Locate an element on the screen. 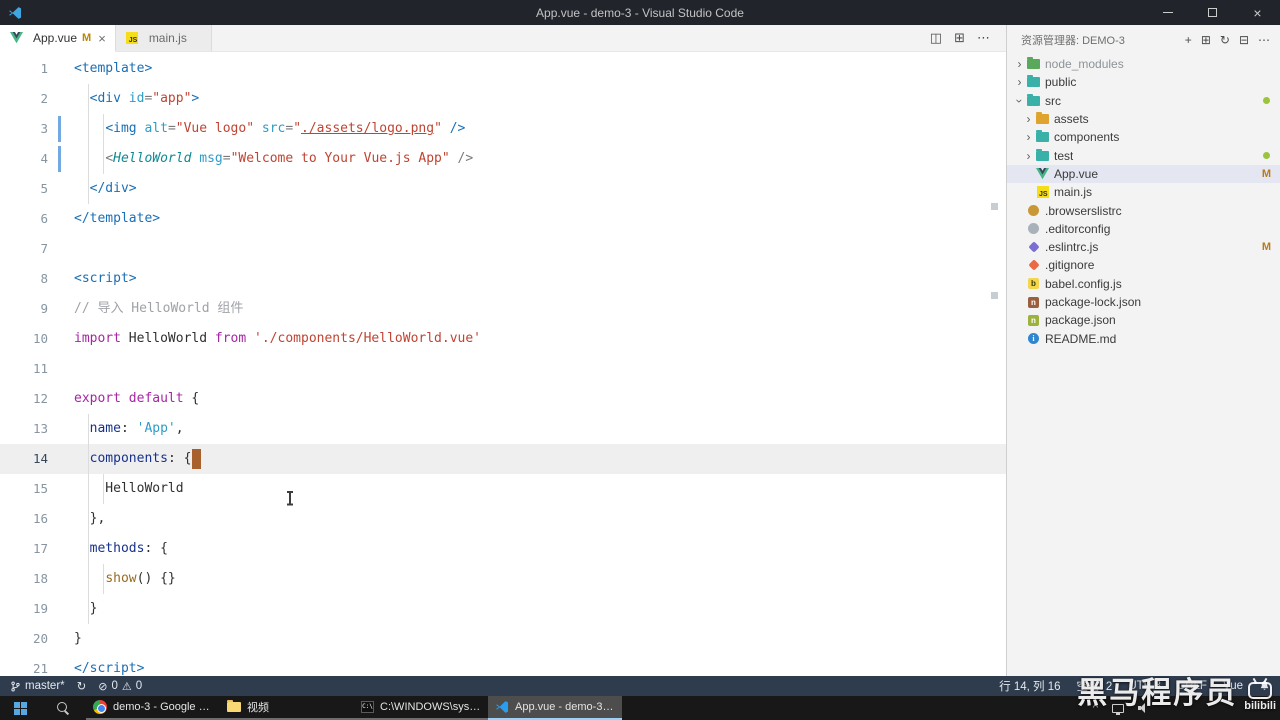 This screenshot has width=1280, height=720. new-folder-icon: ⊞ is located at coordinates (1206, 40).